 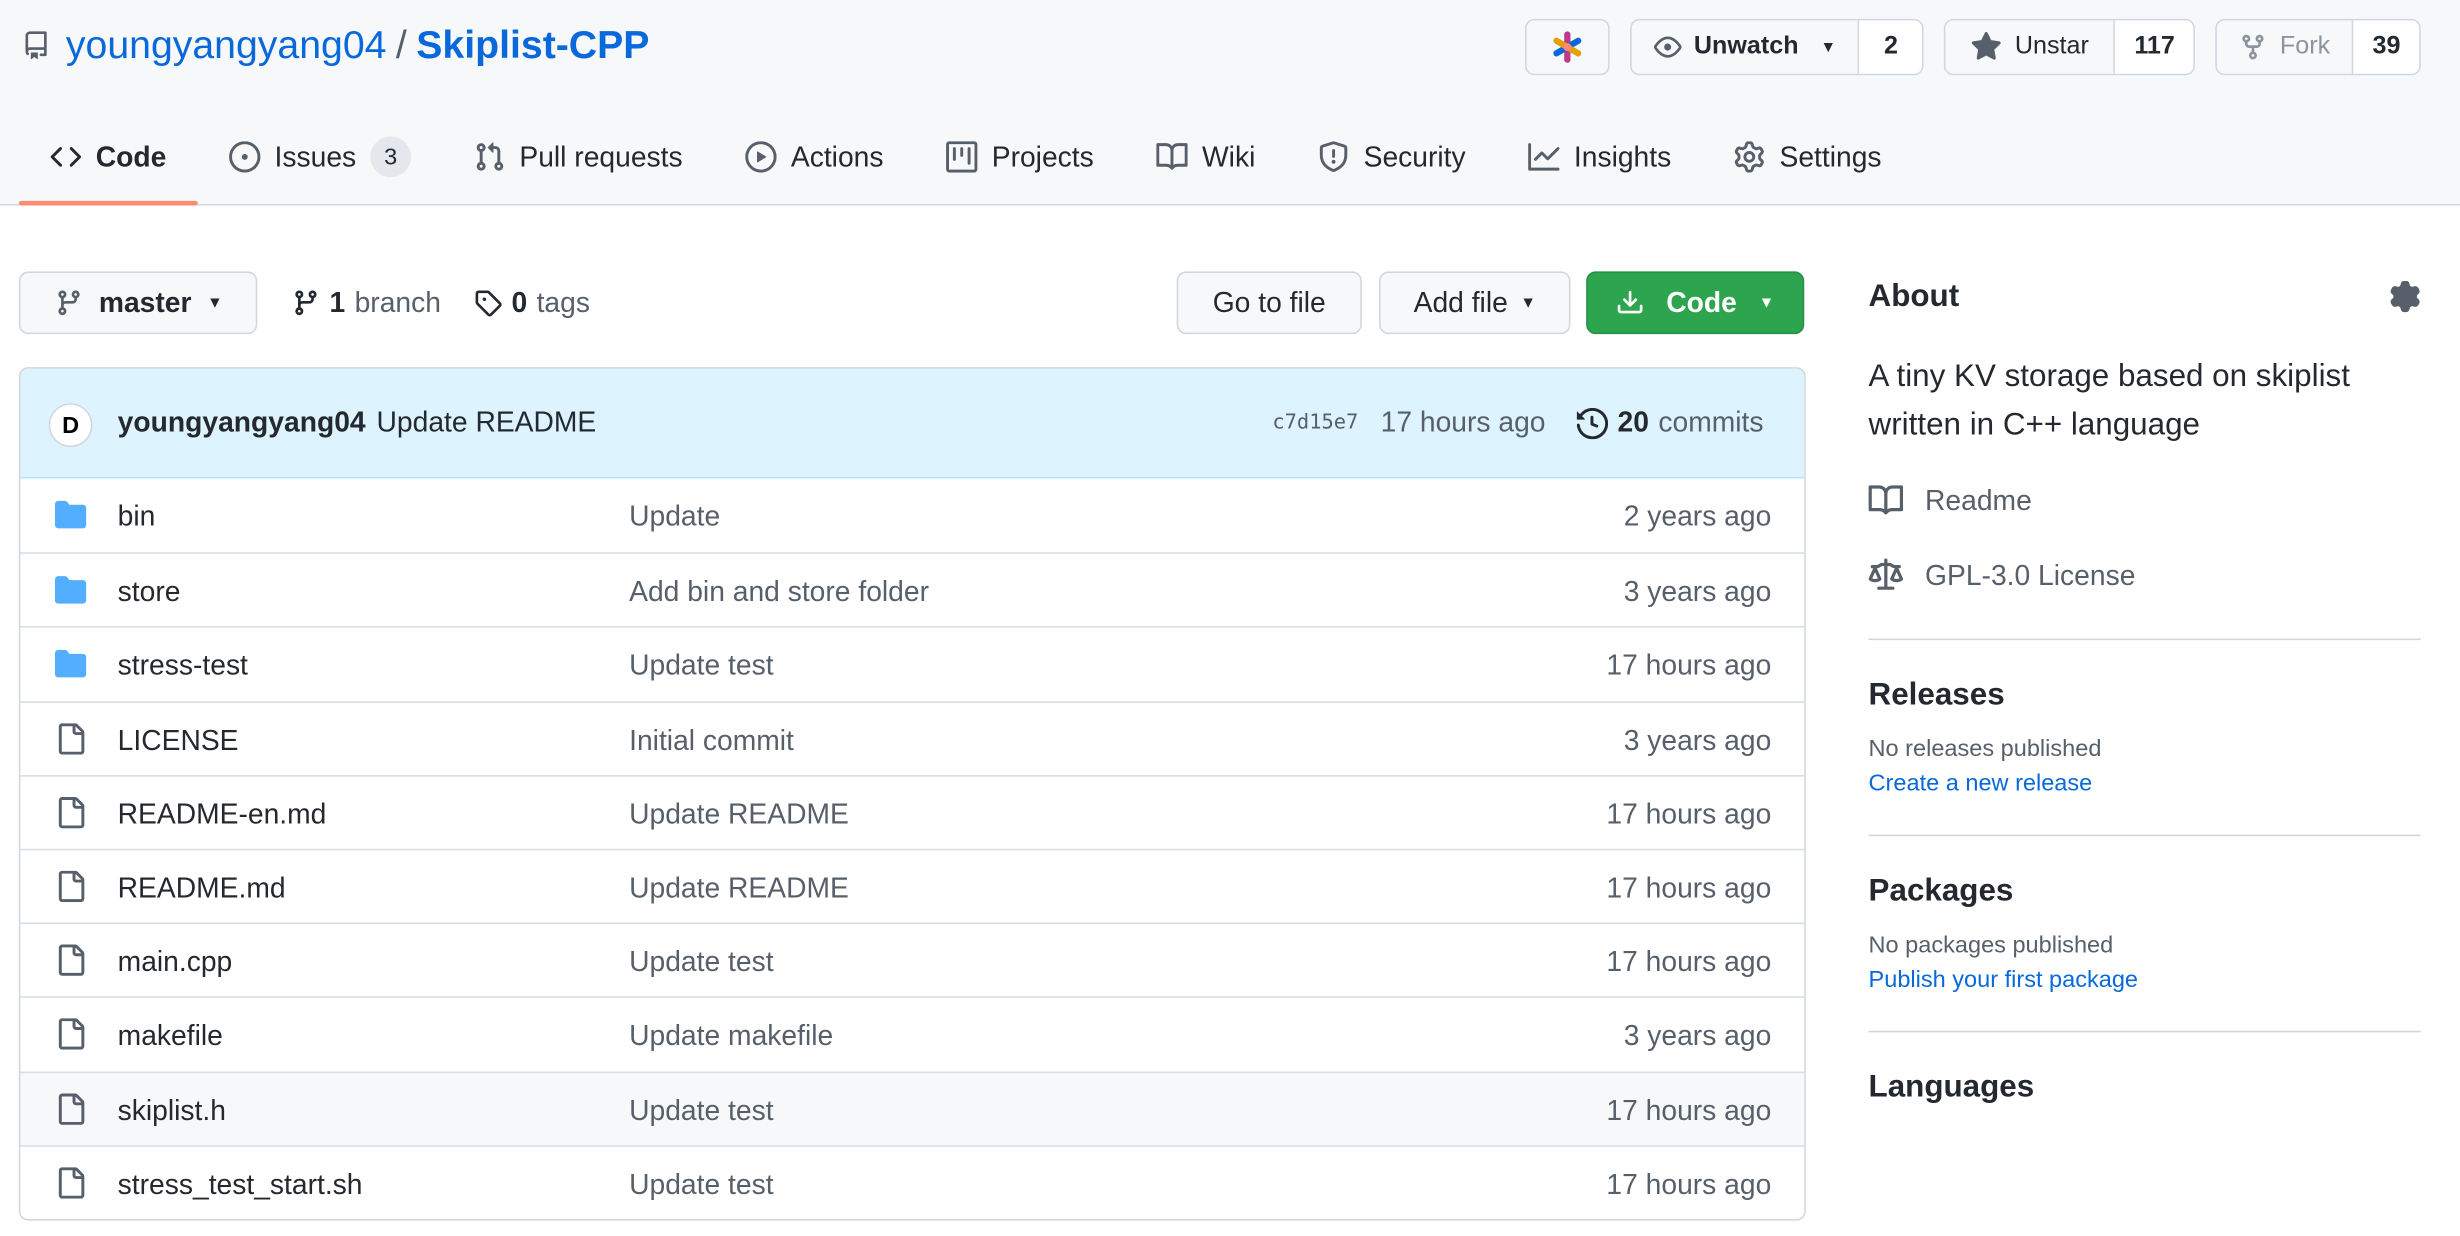 I want to click on file-commit-message: Update, so click(x=674, y=516).